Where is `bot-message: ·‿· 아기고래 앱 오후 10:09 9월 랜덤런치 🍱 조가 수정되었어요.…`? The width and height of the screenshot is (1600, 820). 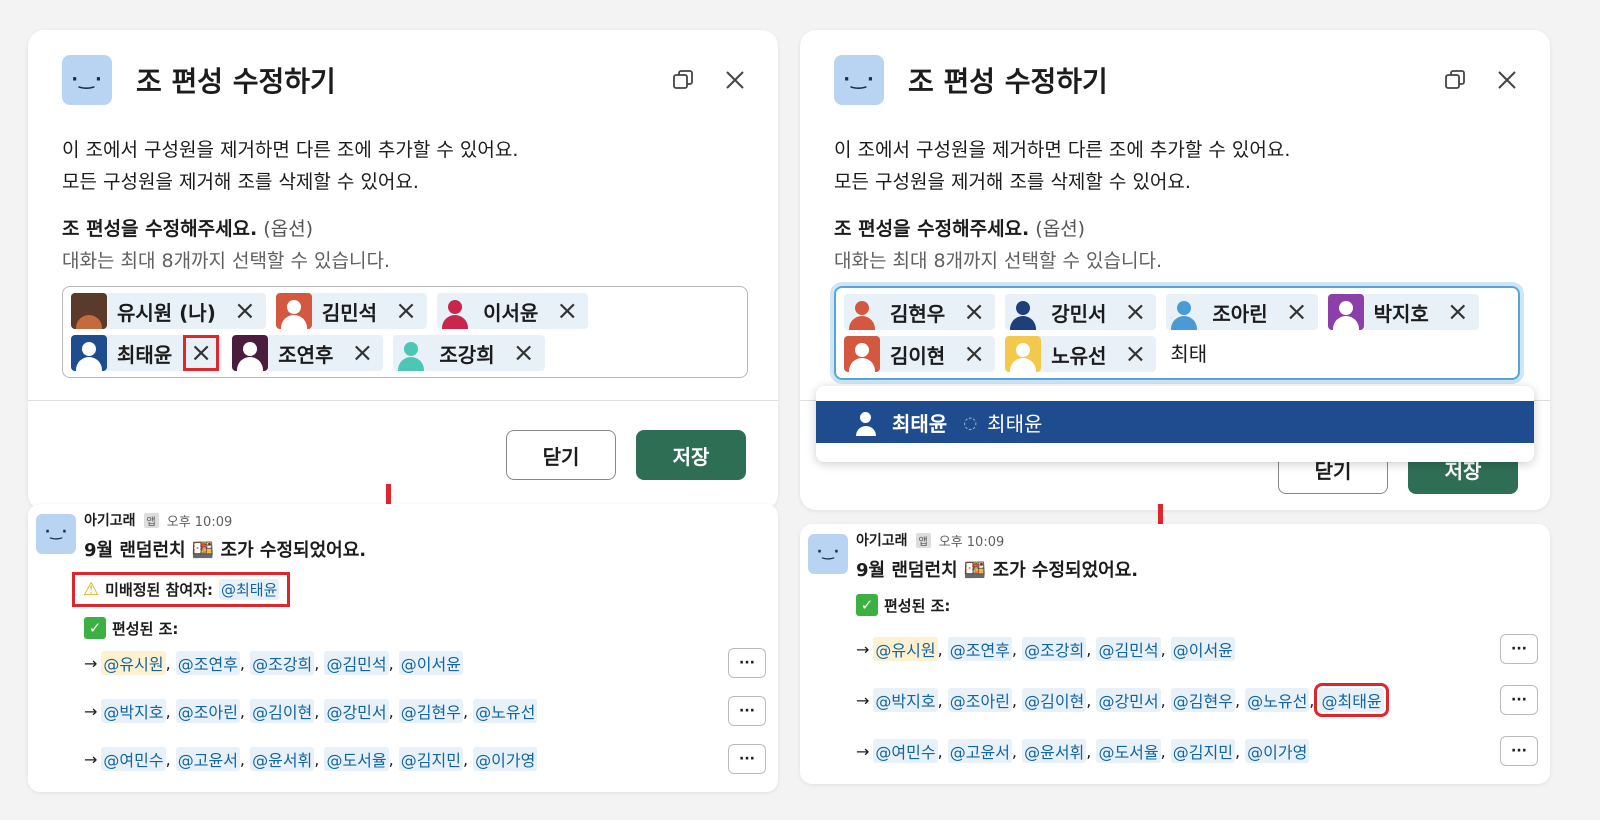 bot-message: ·‿· 아기고래 앱 오후 10:09 9월 랜덤런치 🍱 조가 수정되었어요.… is located at coordinates (1175, 654).